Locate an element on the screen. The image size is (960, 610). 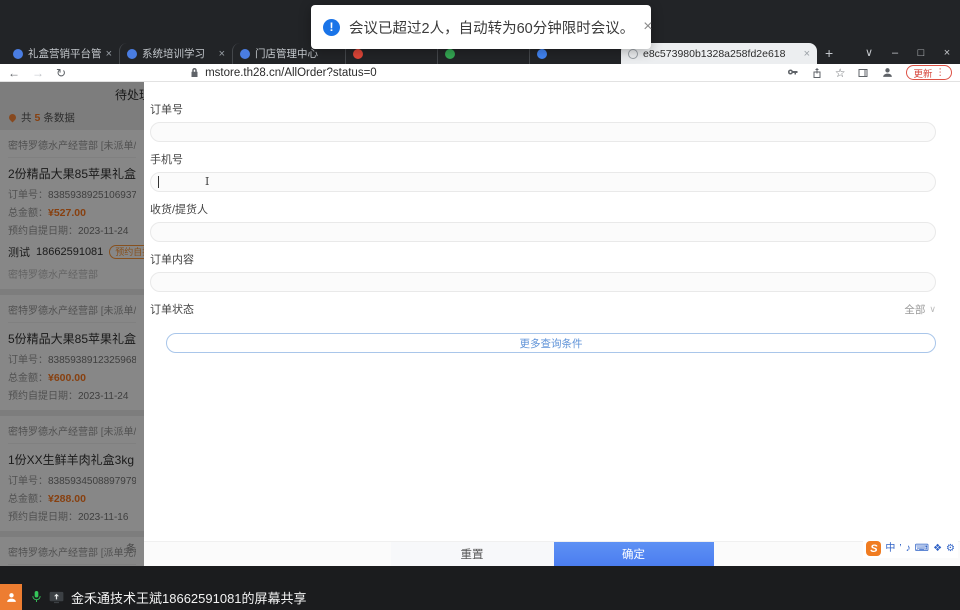
ime-mic-icon: ♪ is located at coordinates (908, 548).